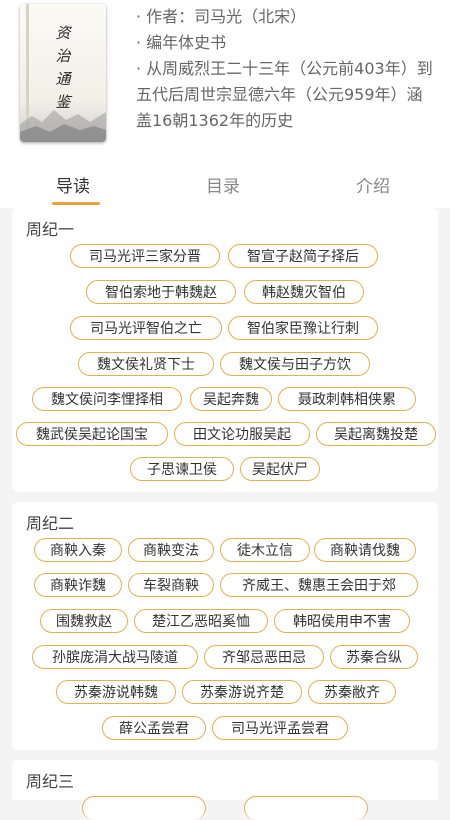 This screenshot has width=450, height=820. Describe the element at coordinates (50, 781) in the screenshot. I see `chapter-title: 周纪三` at that location.